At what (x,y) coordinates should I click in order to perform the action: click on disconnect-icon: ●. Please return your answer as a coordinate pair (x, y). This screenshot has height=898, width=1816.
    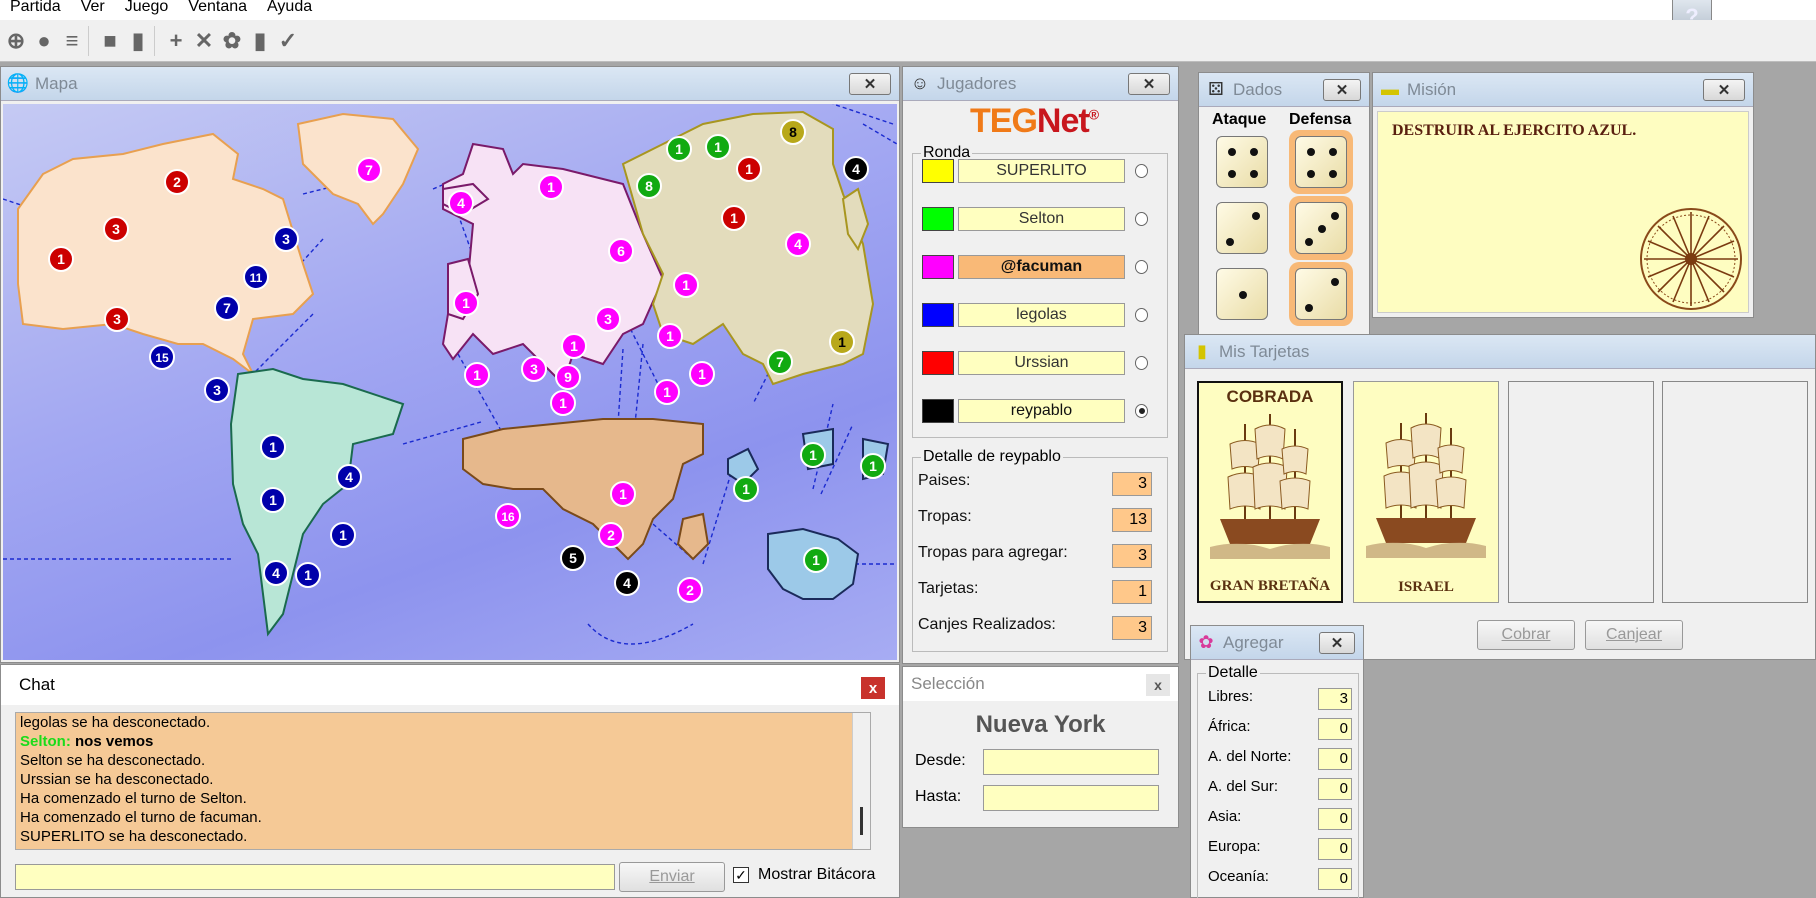
    Looking at the image, I should click on (44, 41).